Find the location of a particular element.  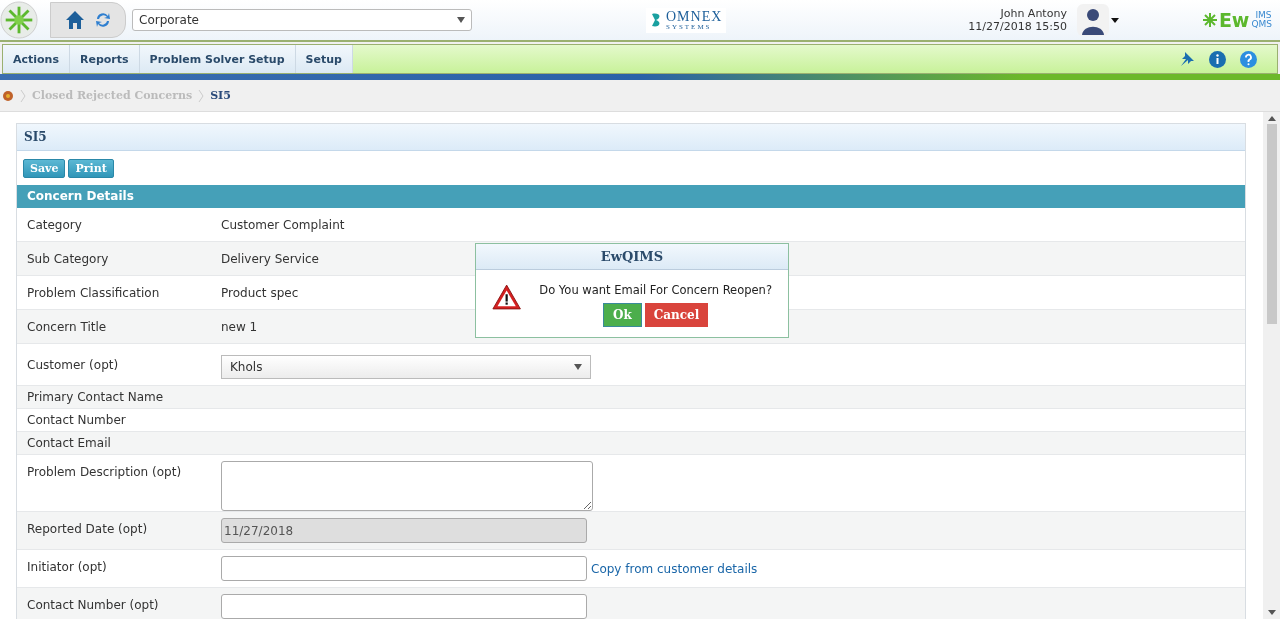

dialog-title: EwQIMS is located at coordinates (632, 257).